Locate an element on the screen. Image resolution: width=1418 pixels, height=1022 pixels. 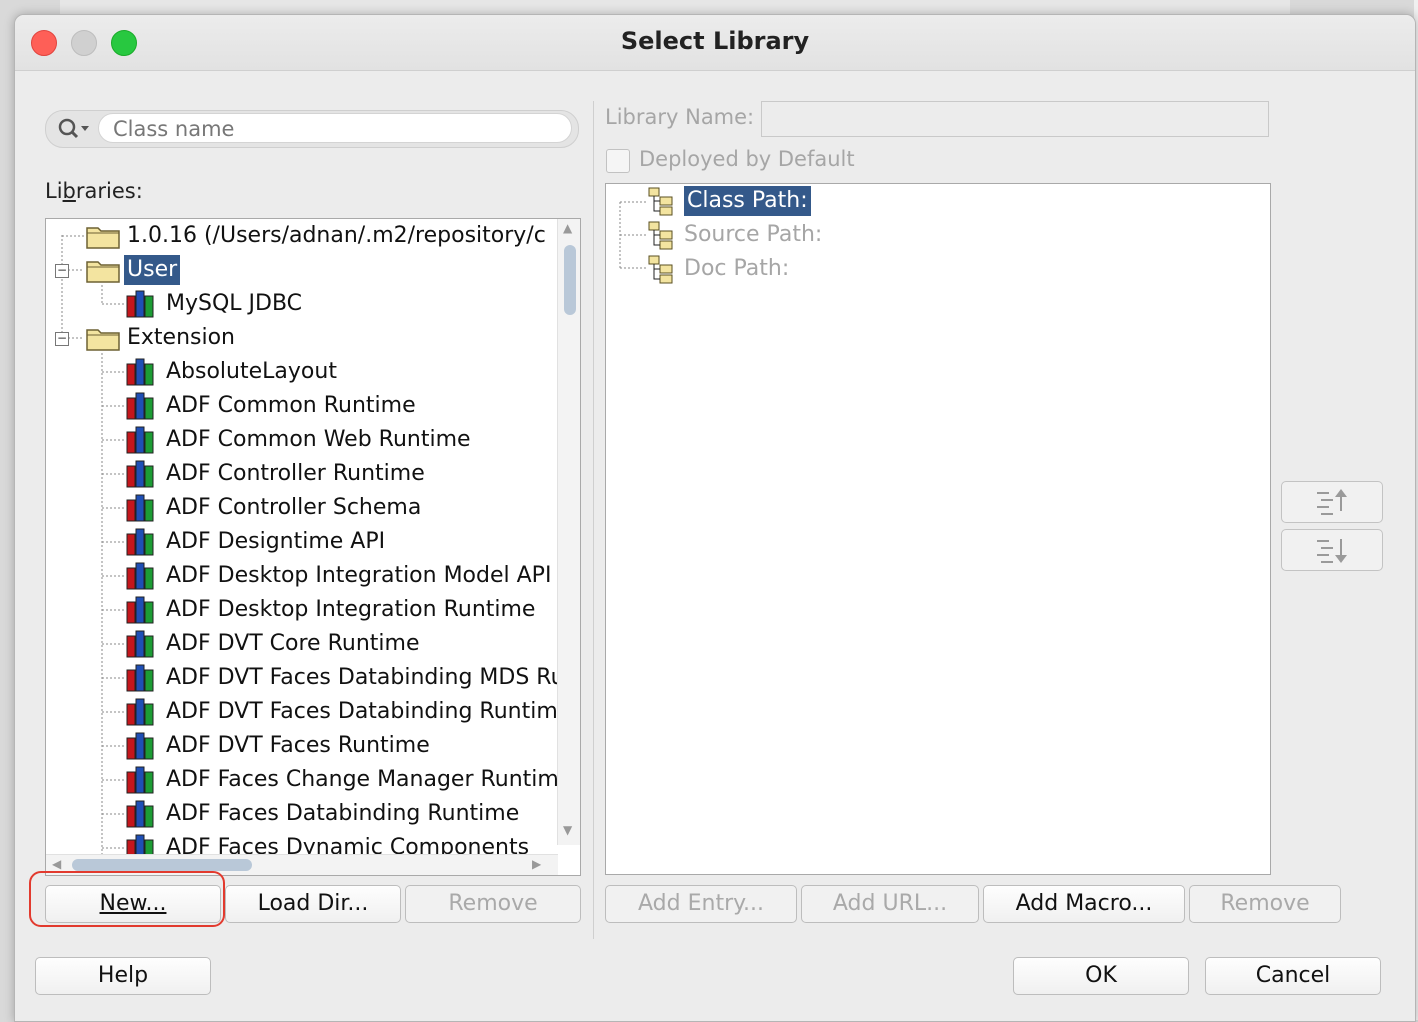
libraries-label: Libraries: is located at coordinates (94, 191).